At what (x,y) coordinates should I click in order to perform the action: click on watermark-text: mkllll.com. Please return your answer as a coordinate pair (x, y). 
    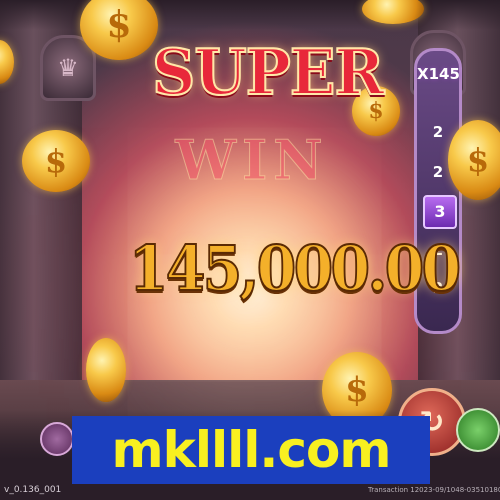
    Looking at the image, I should click on (251, 450).